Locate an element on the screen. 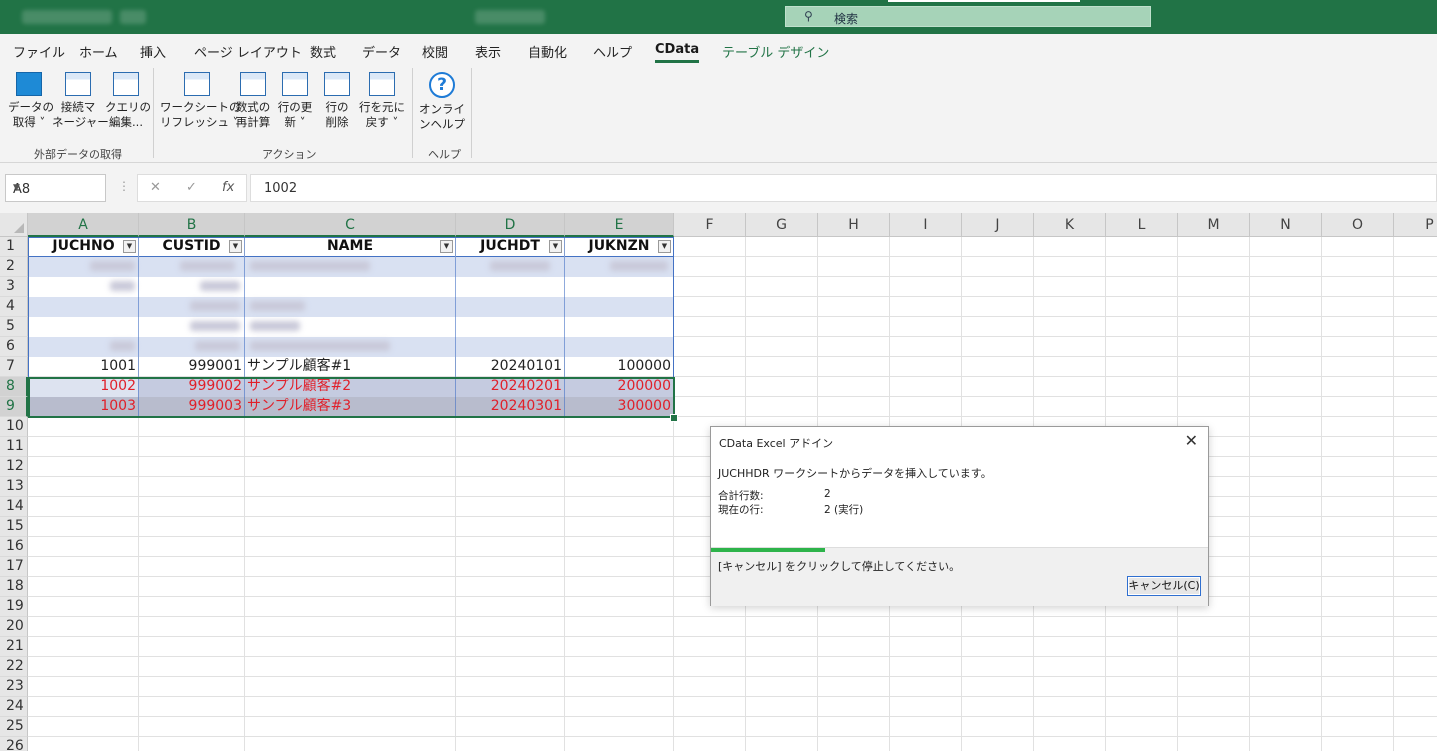 This screenshot has height=751, width=1437. update-rows-button: 行の更 新 ˅ is located at coordinates (295, 100).